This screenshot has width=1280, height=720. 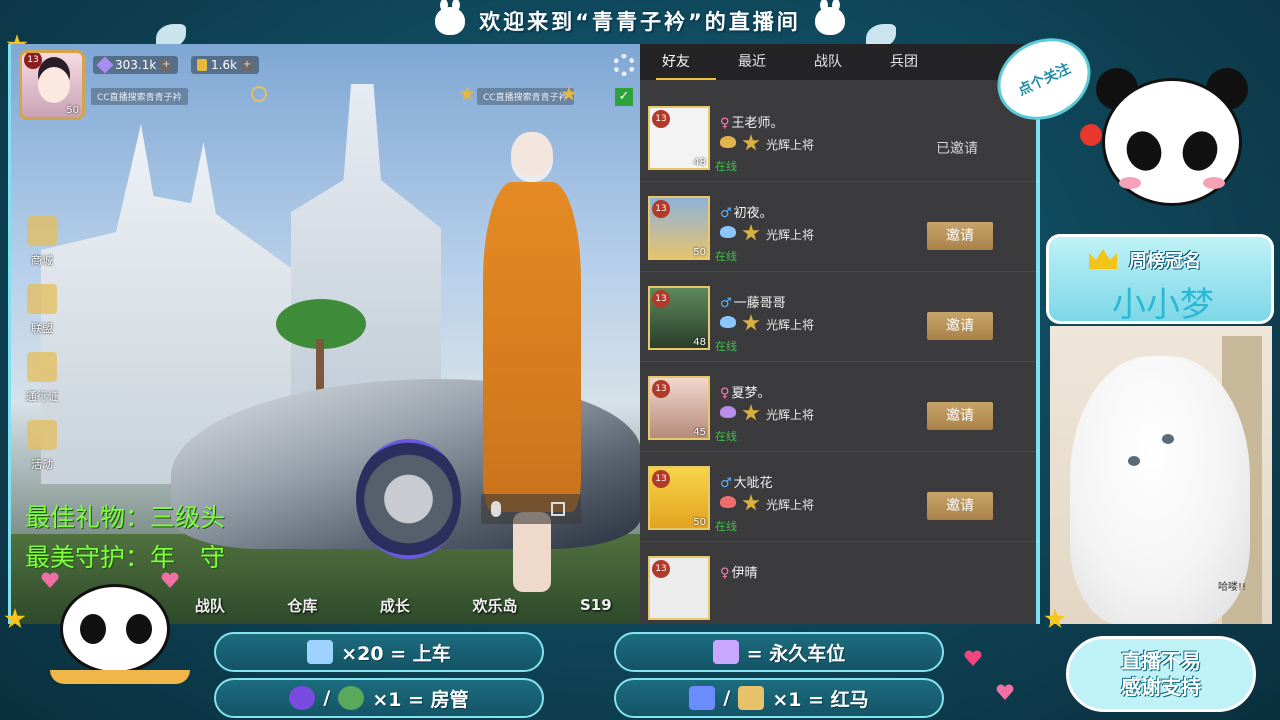 What do you see at coordinates (746, 481) in the screenshot?
I see `friend-name: ♂ 大呲花` at bounding box center [746, 481].